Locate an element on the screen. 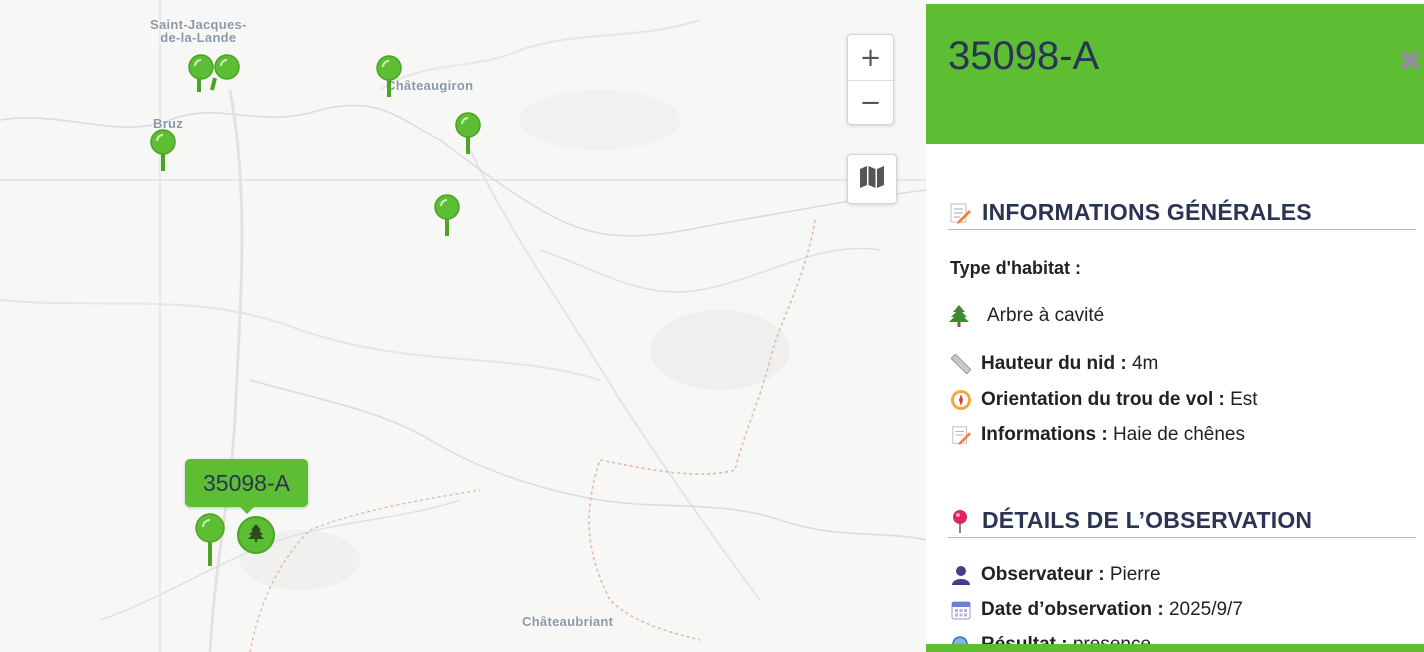 This screenshot has height=652, width=1424. orientation-row: Orientation du trou de vol : Est is located at coordinates (1104, 400).